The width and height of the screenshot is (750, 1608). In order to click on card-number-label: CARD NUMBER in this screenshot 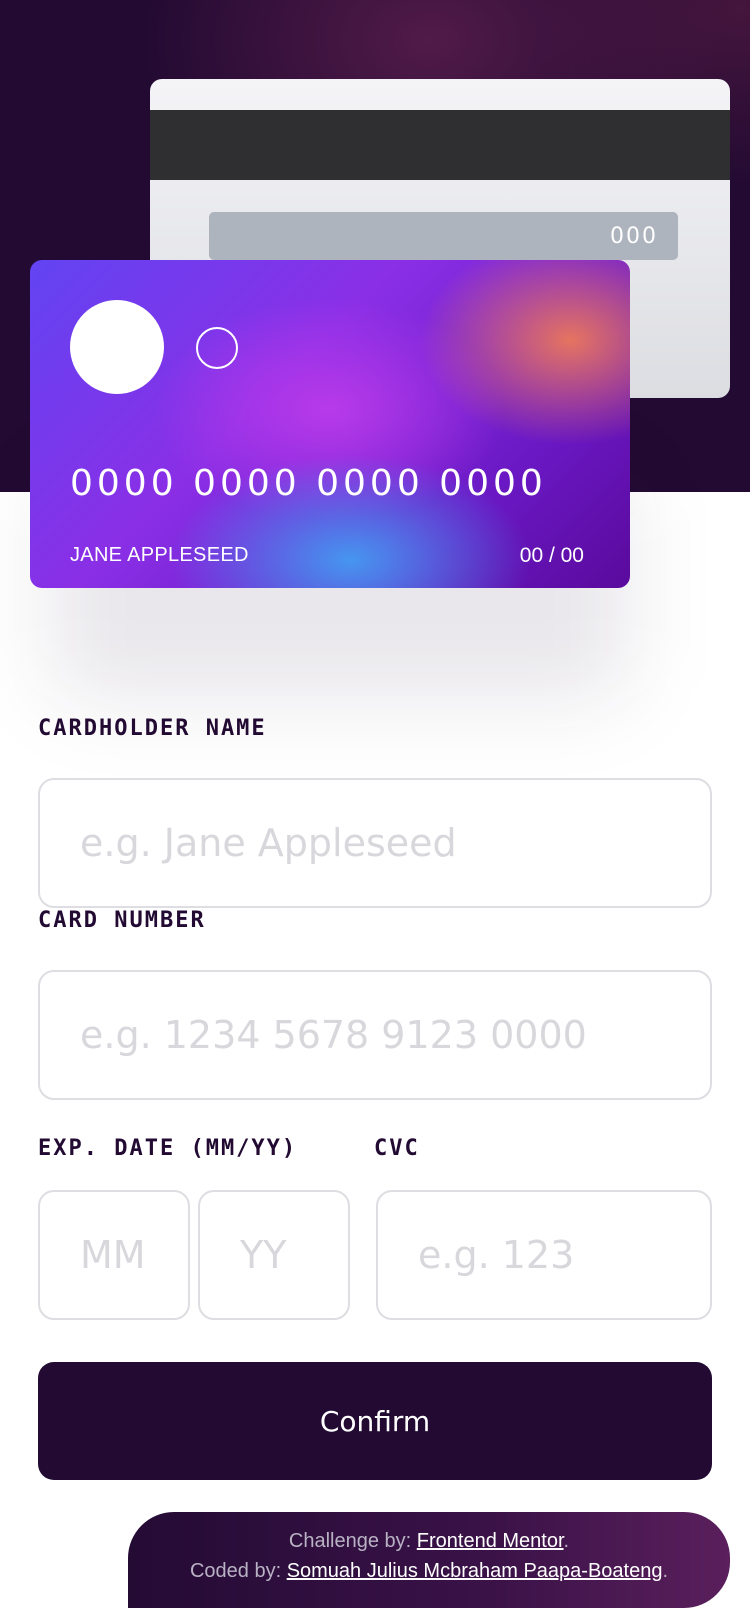, I will do `click(122, 920)`.